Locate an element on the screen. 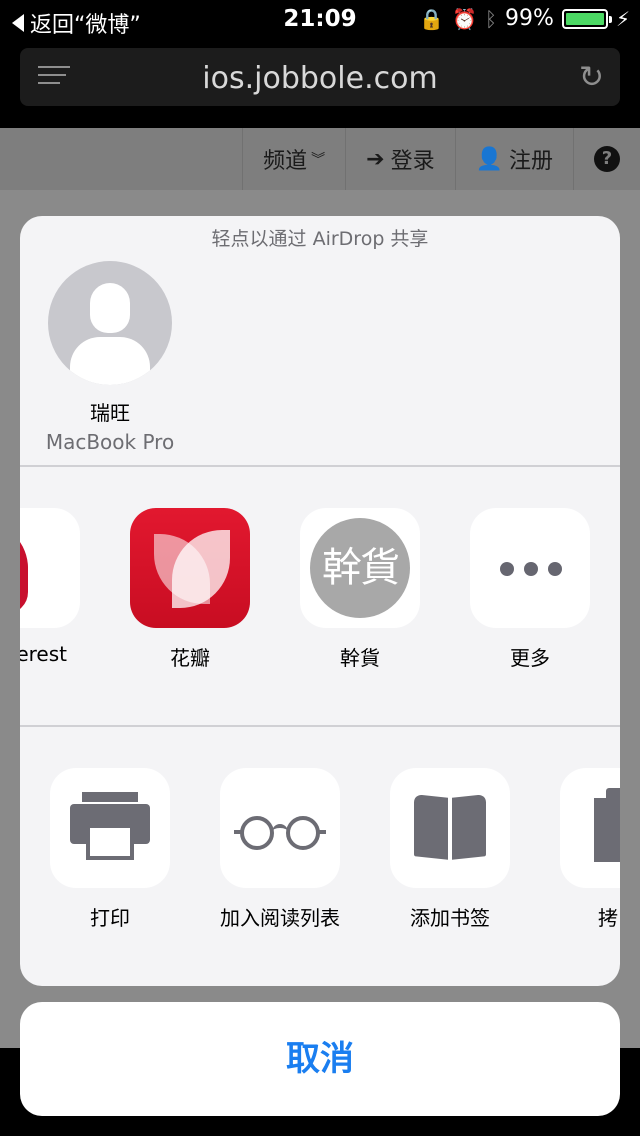  nav-help: ? is located at coordinates (606, 159).